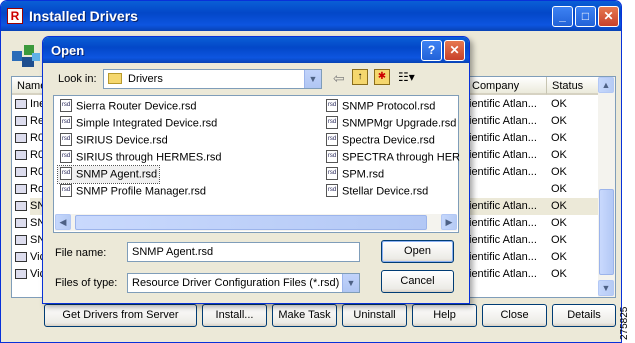 The width and height of the screenshot is (635, 343). I want to click on main-title-bar: R Installed Drivers _ □ ✕, so click(311, 16).